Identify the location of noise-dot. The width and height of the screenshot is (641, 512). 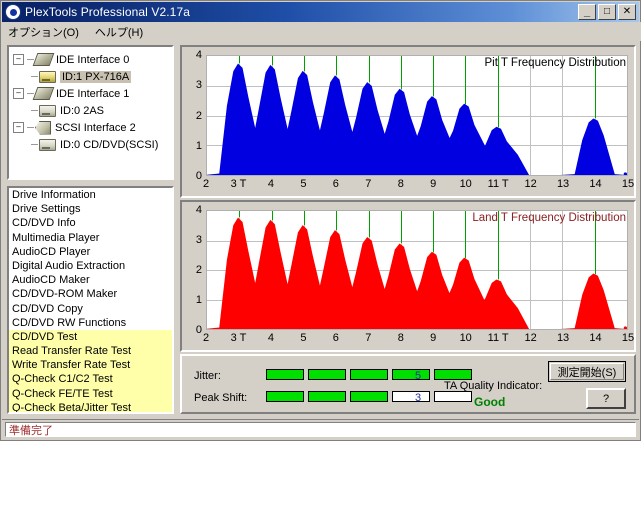
(625, 173).